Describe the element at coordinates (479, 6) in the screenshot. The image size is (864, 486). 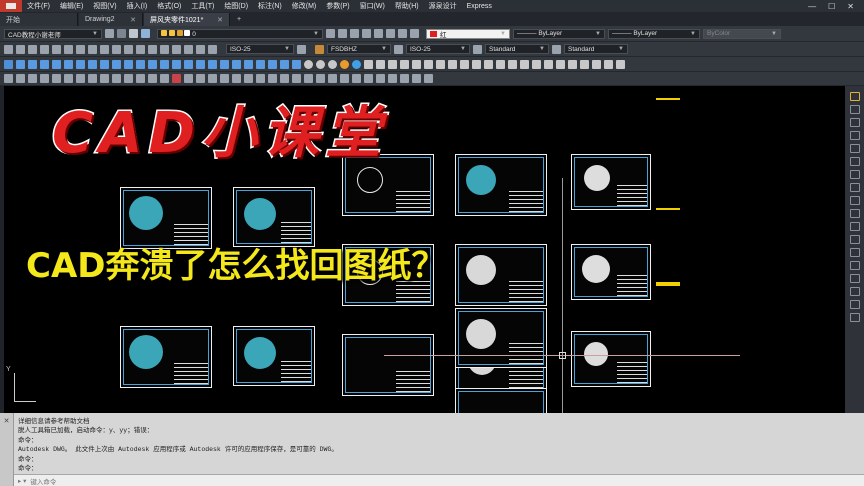
I see `menu-express: Express` at that location.